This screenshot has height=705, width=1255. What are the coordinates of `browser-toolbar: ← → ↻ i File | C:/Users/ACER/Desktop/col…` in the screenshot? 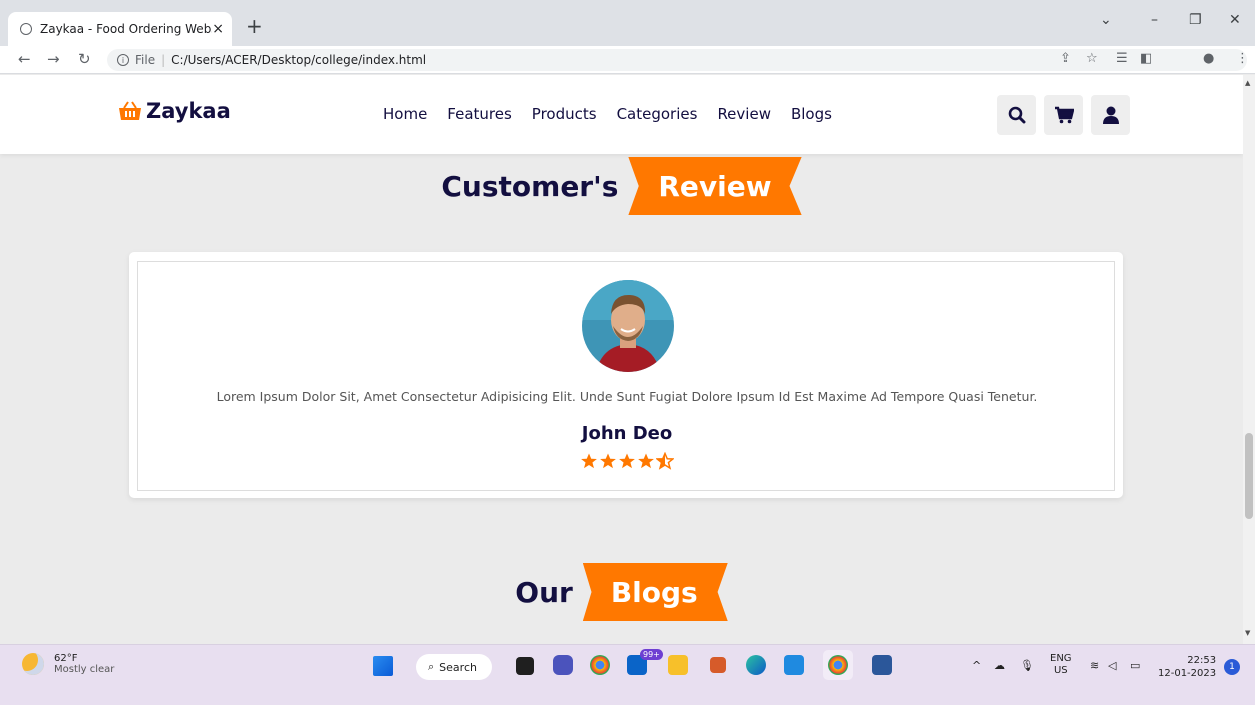 It's located at (627, 60).